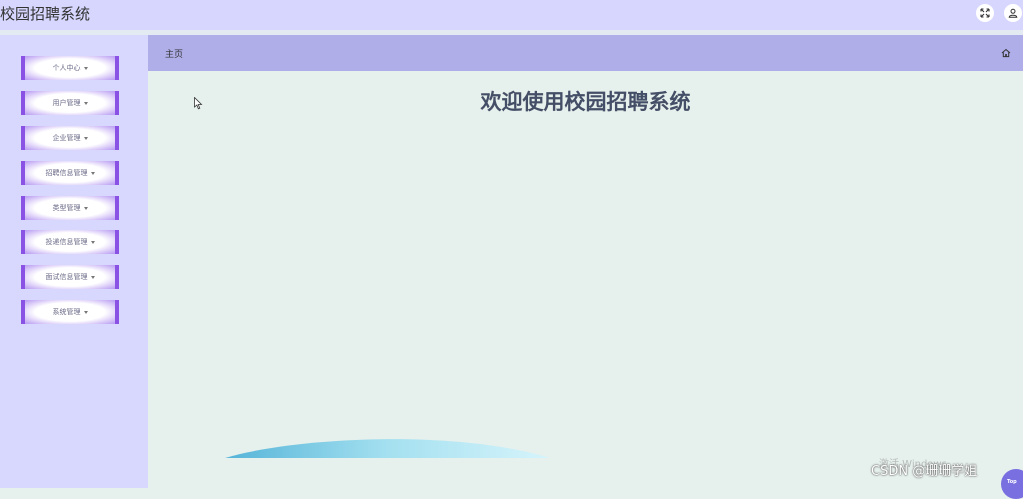  I want to click on csdn-watermark: CSDN @珊珊学姐, so click(924, 471).